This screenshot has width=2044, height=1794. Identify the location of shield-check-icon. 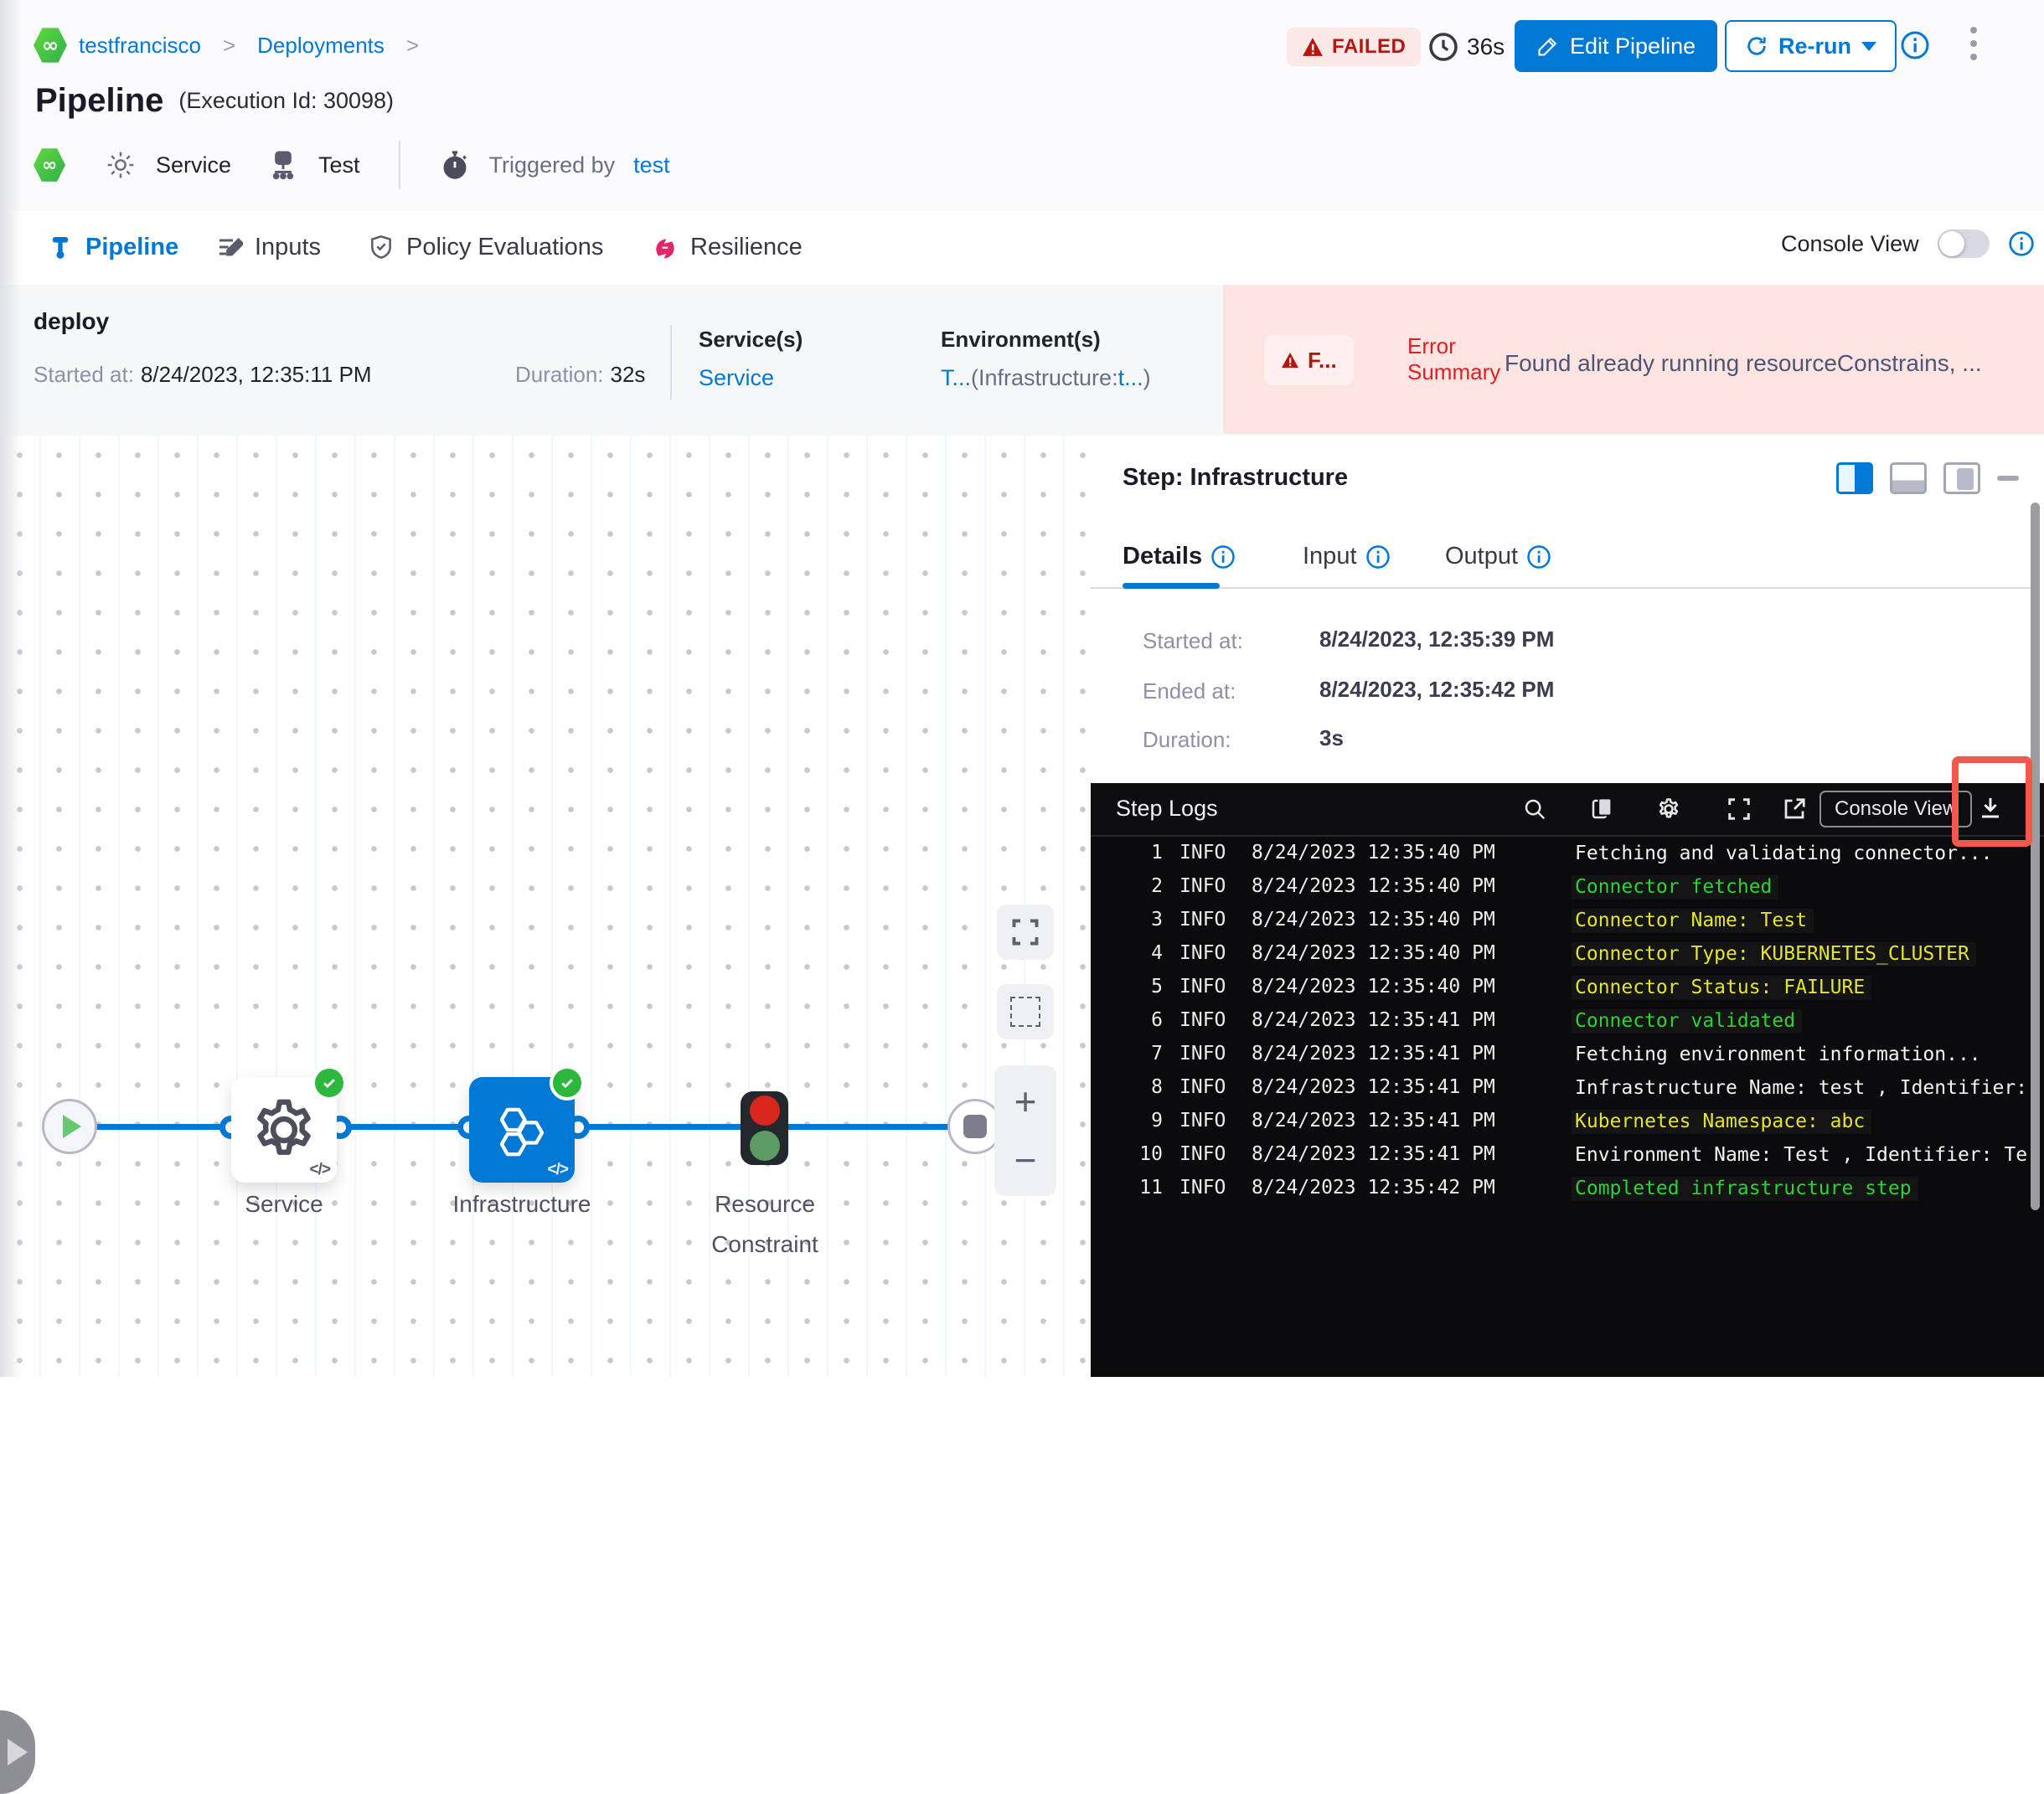
(381, 247).